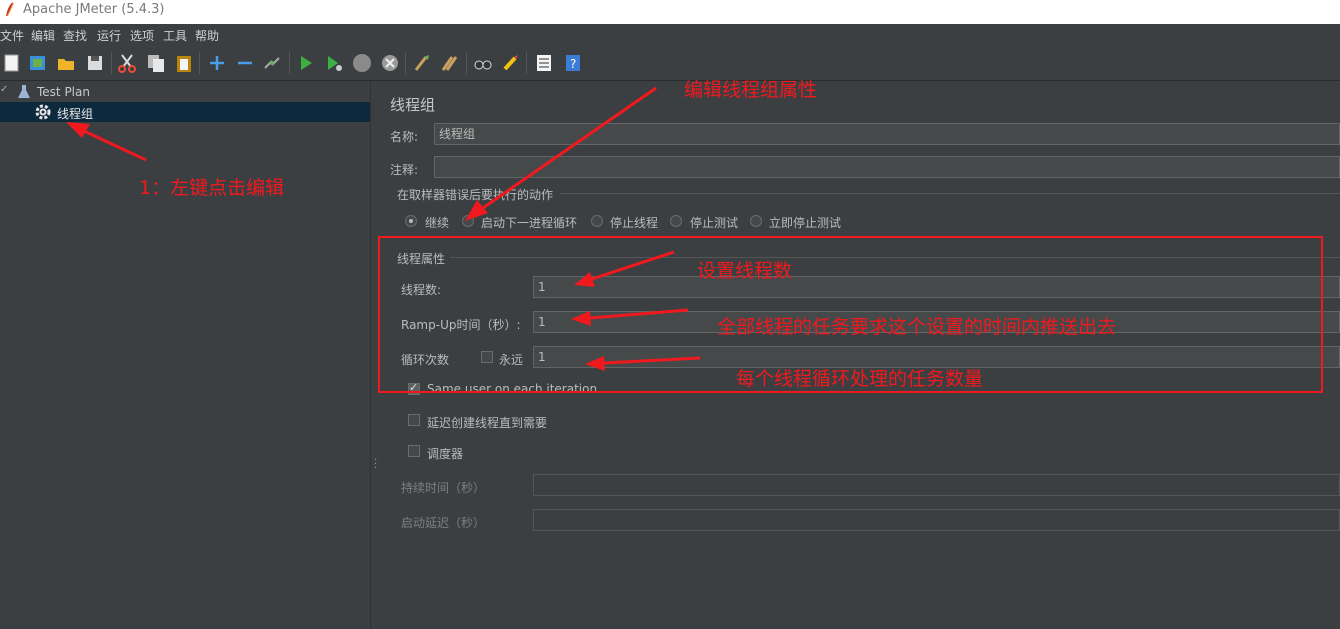 The width and height of the screenshot is (1340, 629). Describe the element at coordinates (745, 271) in the screenshot. I see `annotation-set-threads: 设置线程数` at that location.